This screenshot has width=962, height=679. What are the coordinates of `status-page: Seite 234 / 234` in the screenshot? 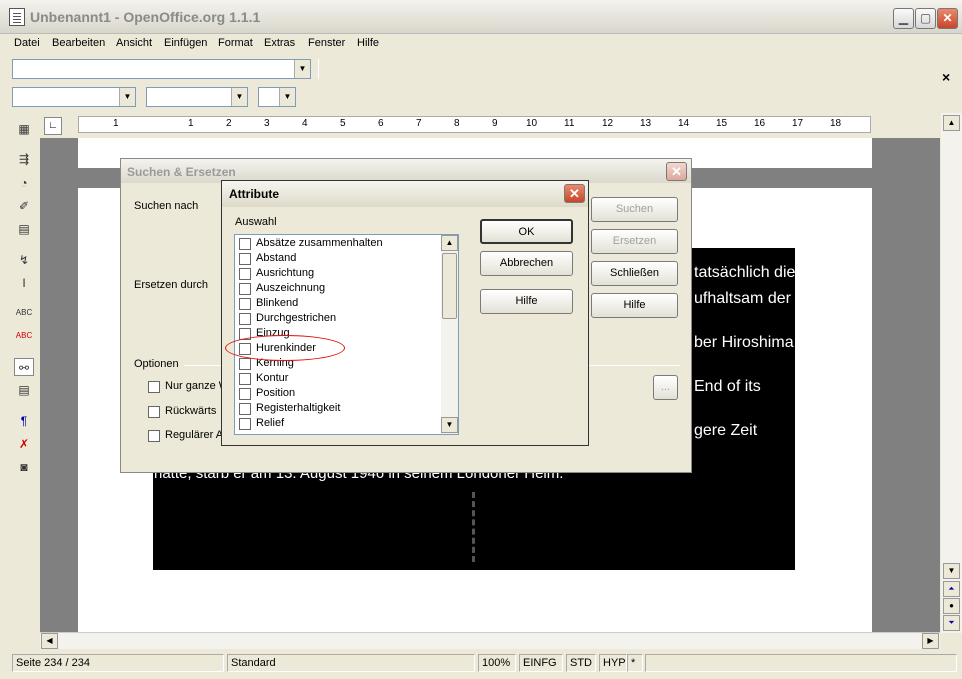 It's located at (118, 663).